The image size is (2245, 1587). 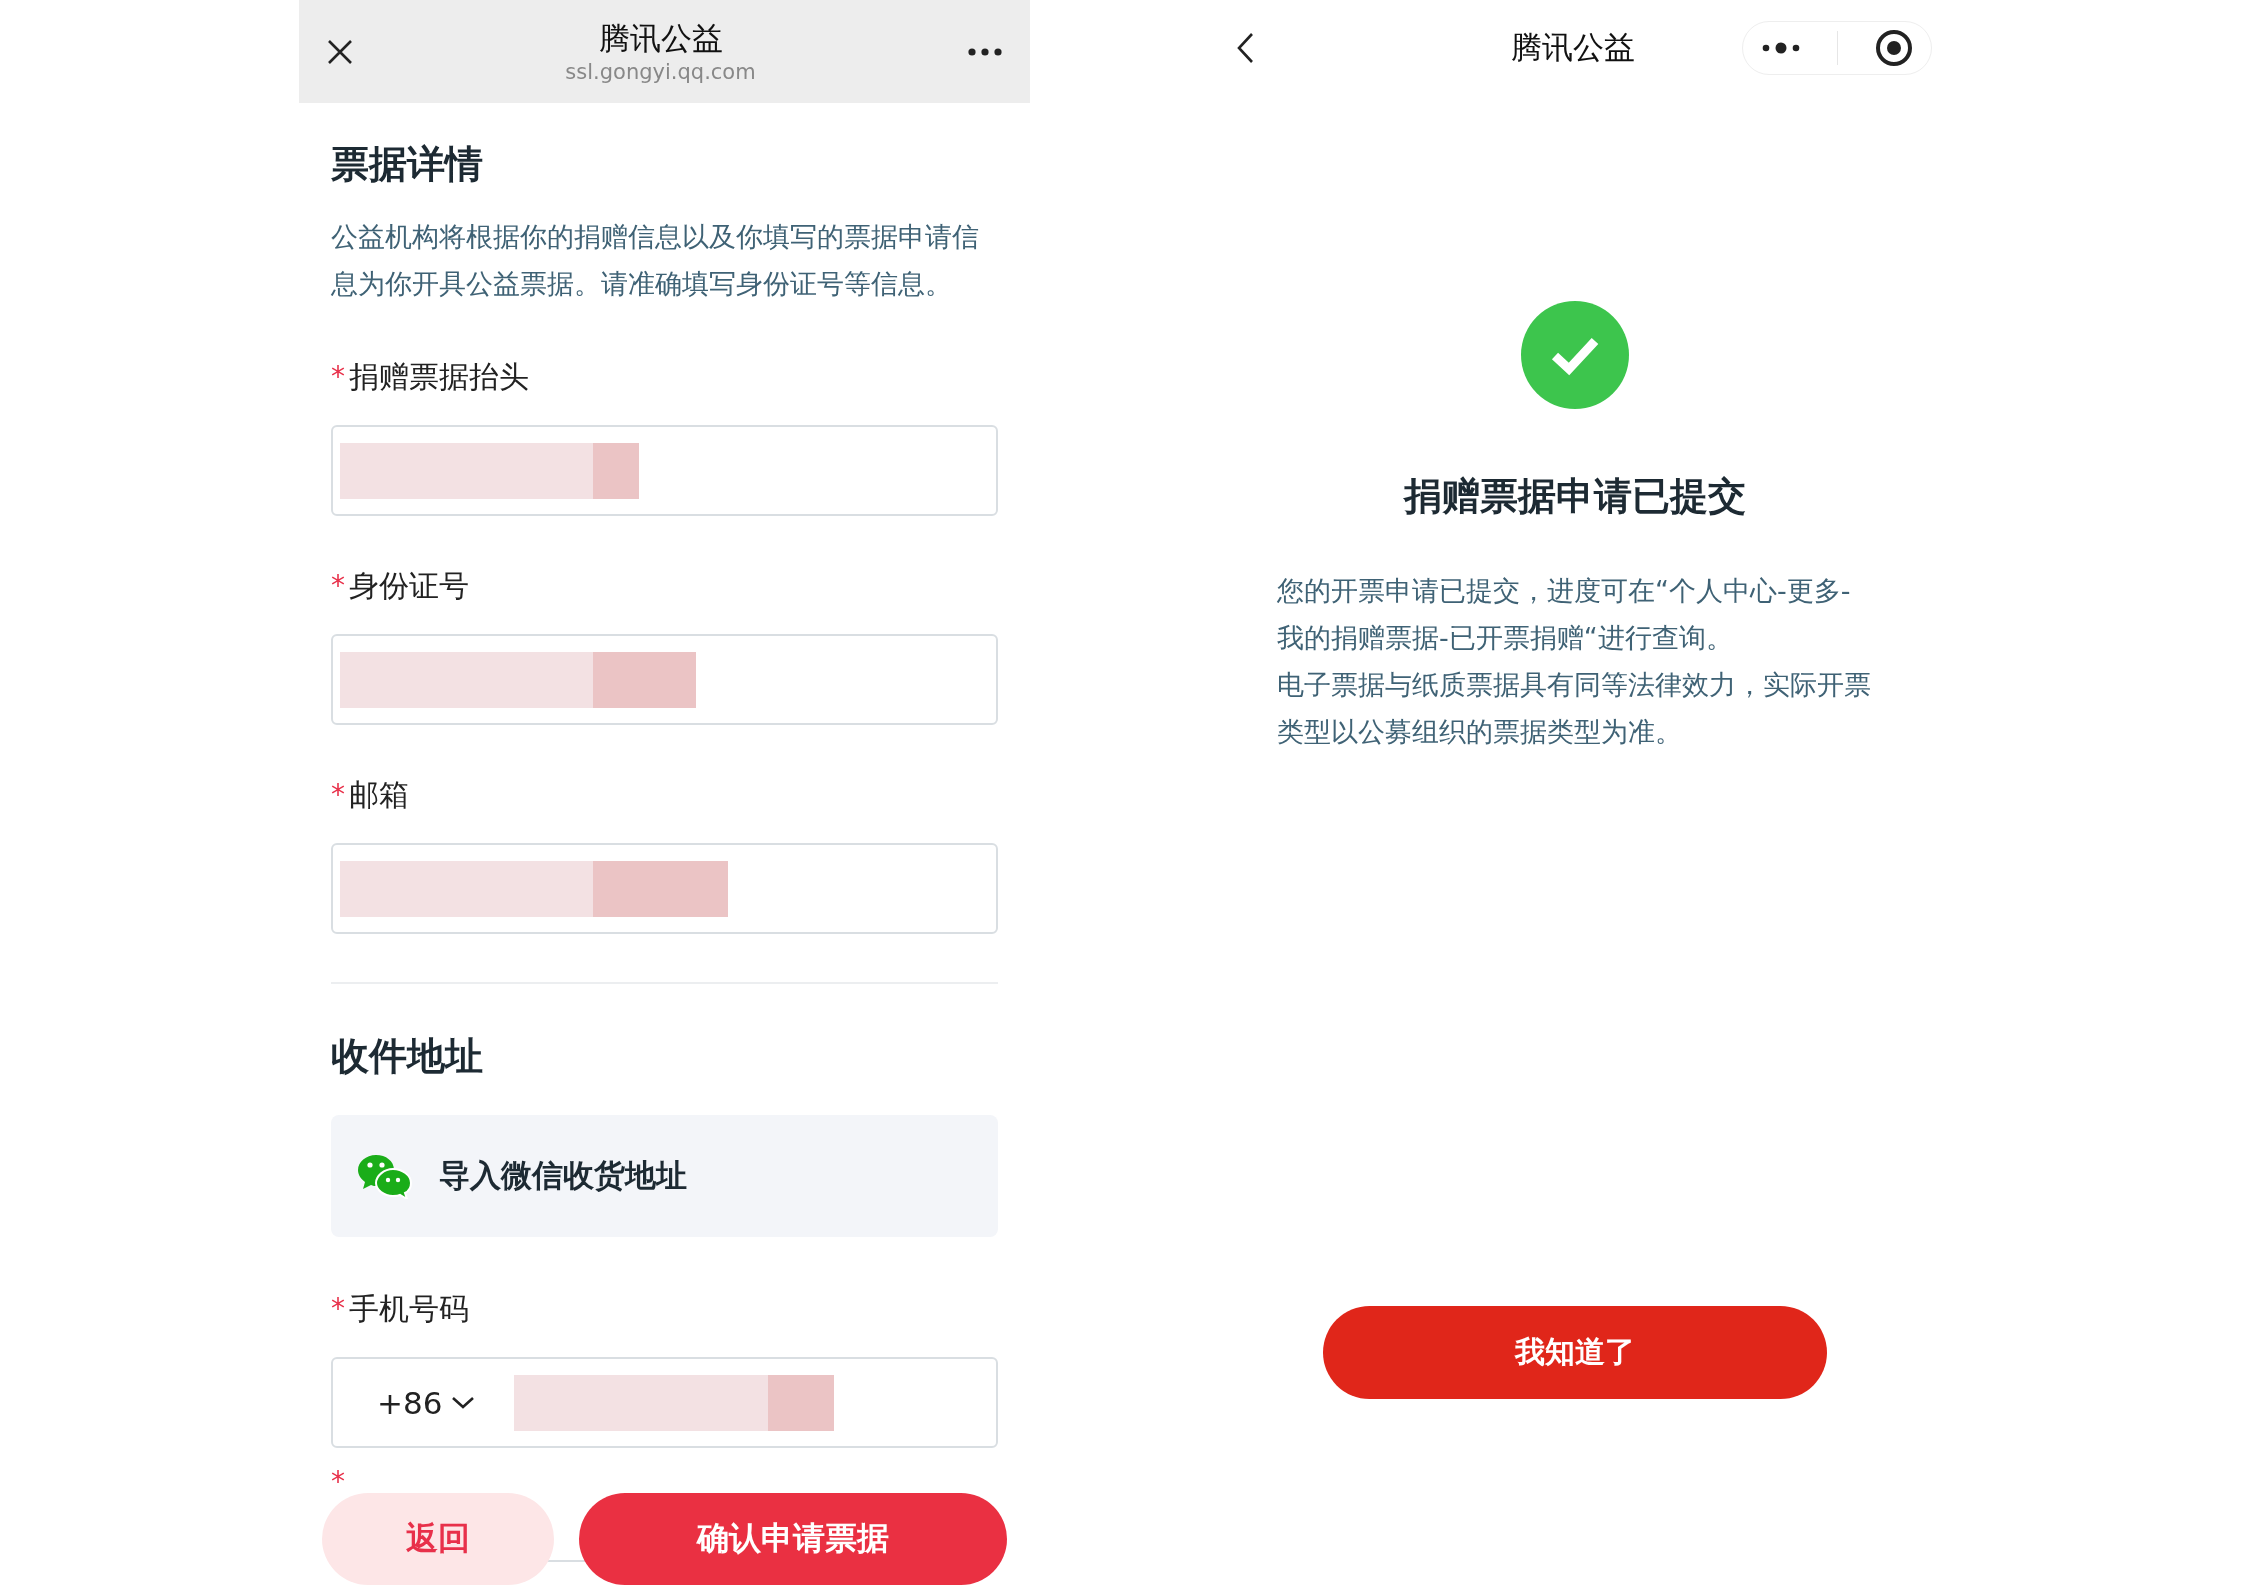 I want to click on info-paragraph: 电子票据与纸质票据具有同等法律效力，实际开票类型以公募组织的票据类型为准。, so click(x=1574, y=708).